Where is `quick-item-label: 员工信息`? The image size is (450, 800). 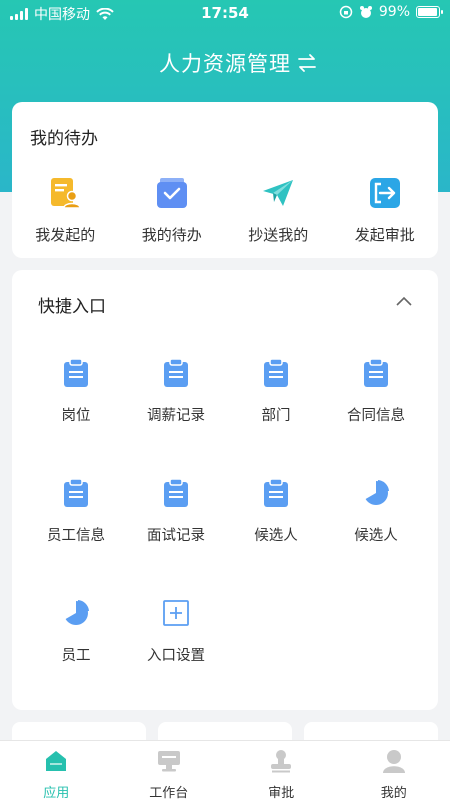 quick-item-label: 员工信息 is located at coordinates (76, 536).